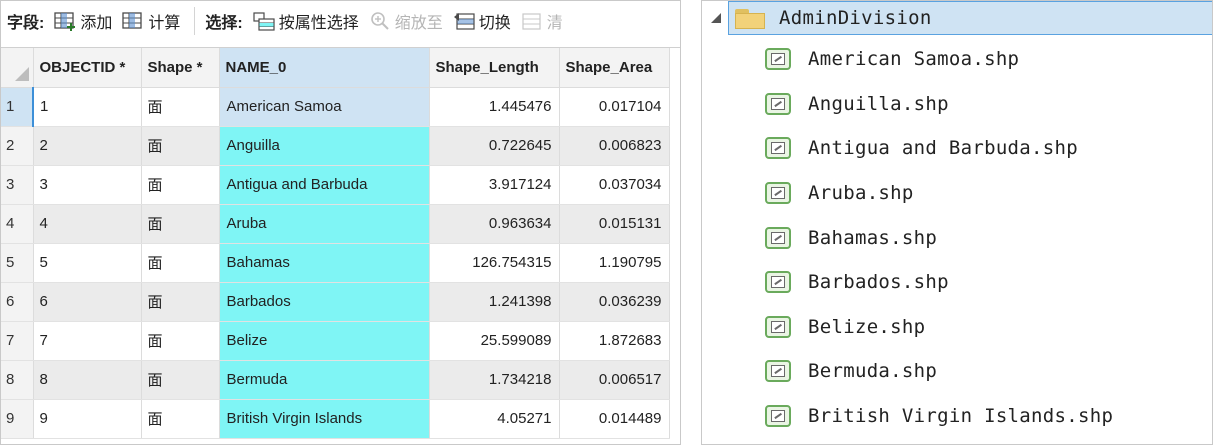  I want to click on cell-name: Bahamas, so click(324, 263).